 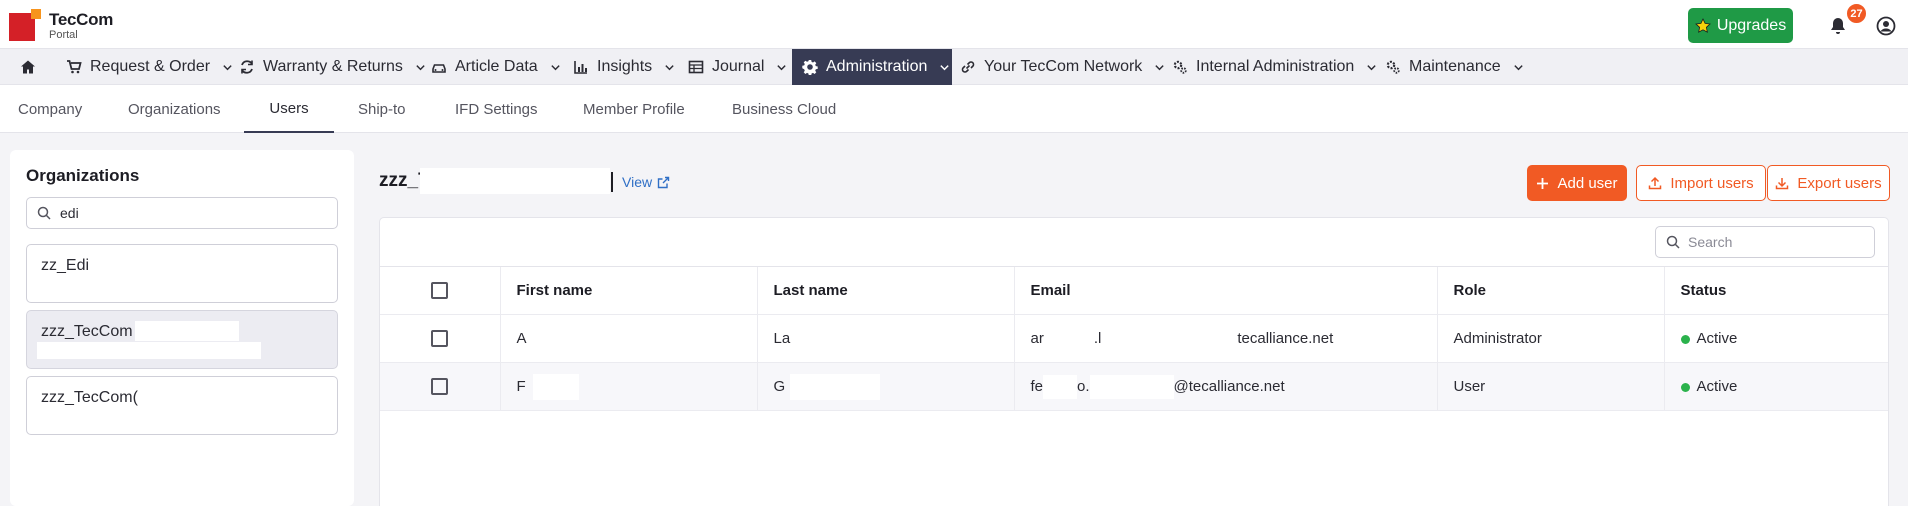 I want to click on column-status: Status, so click(x=1775, y=290).